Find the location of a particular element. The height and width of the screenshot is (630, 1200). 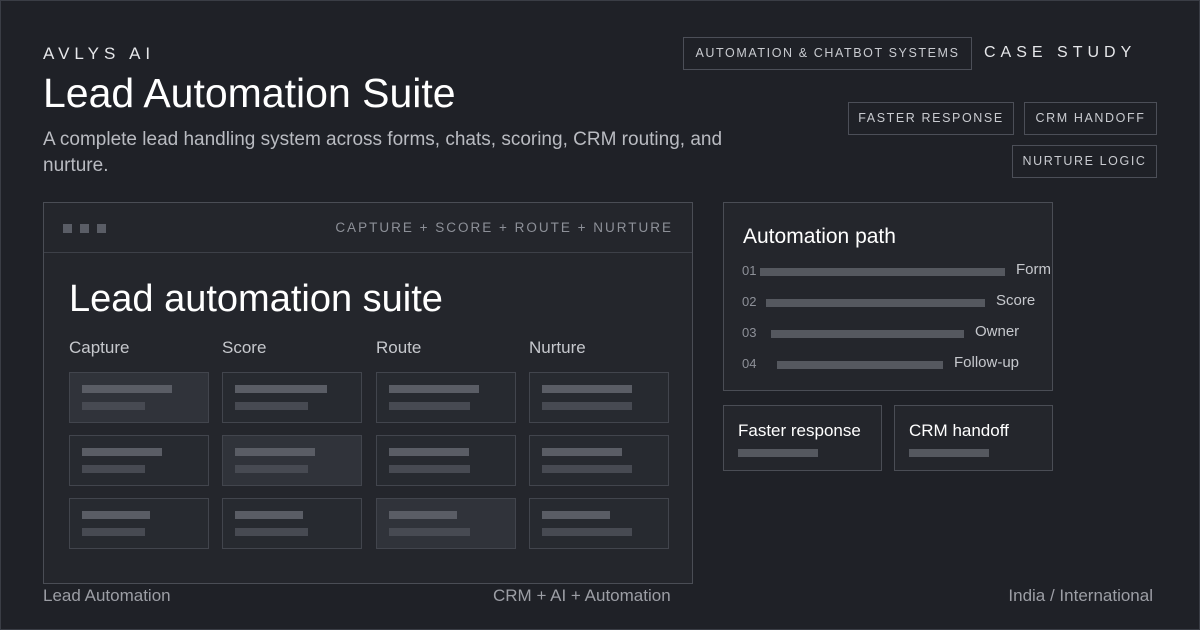

window-title-bar: CAPTURE + SCORE + ROUTE + NURTURE is located at coordinates (368, 228).